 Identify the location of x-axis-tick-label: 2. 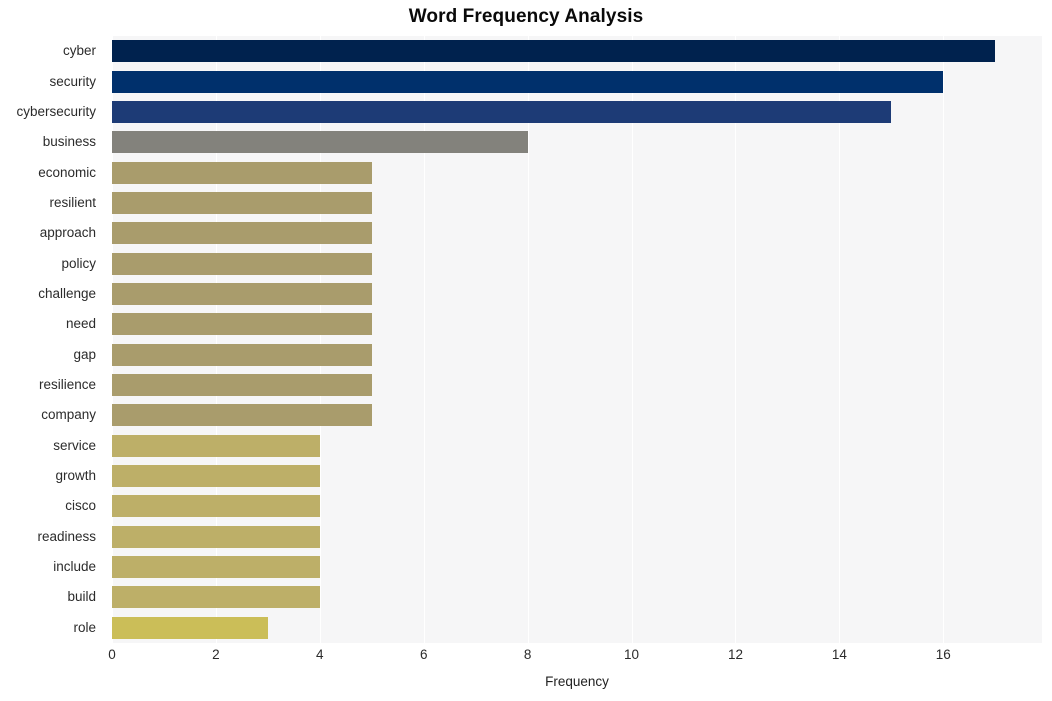
(216, 654).